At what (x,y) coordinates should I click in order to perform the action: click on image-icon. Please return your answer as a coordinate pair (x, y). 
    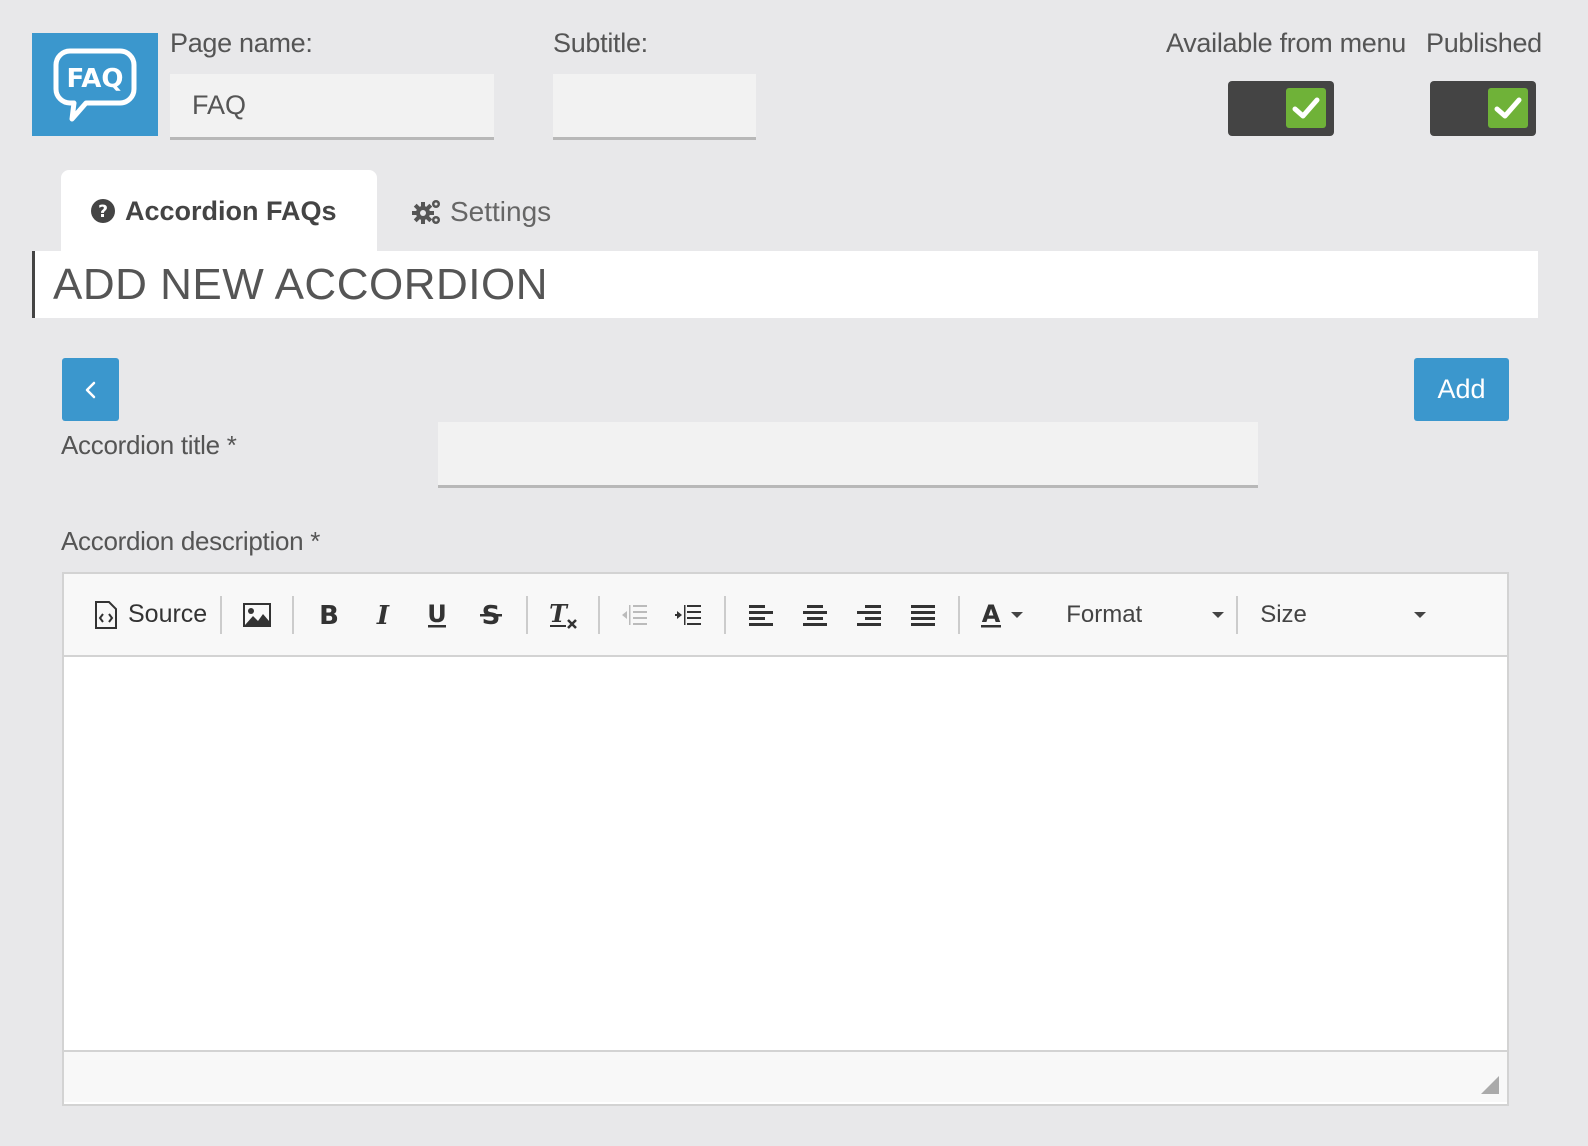
    Looking at the image, I should click on (257, 614).